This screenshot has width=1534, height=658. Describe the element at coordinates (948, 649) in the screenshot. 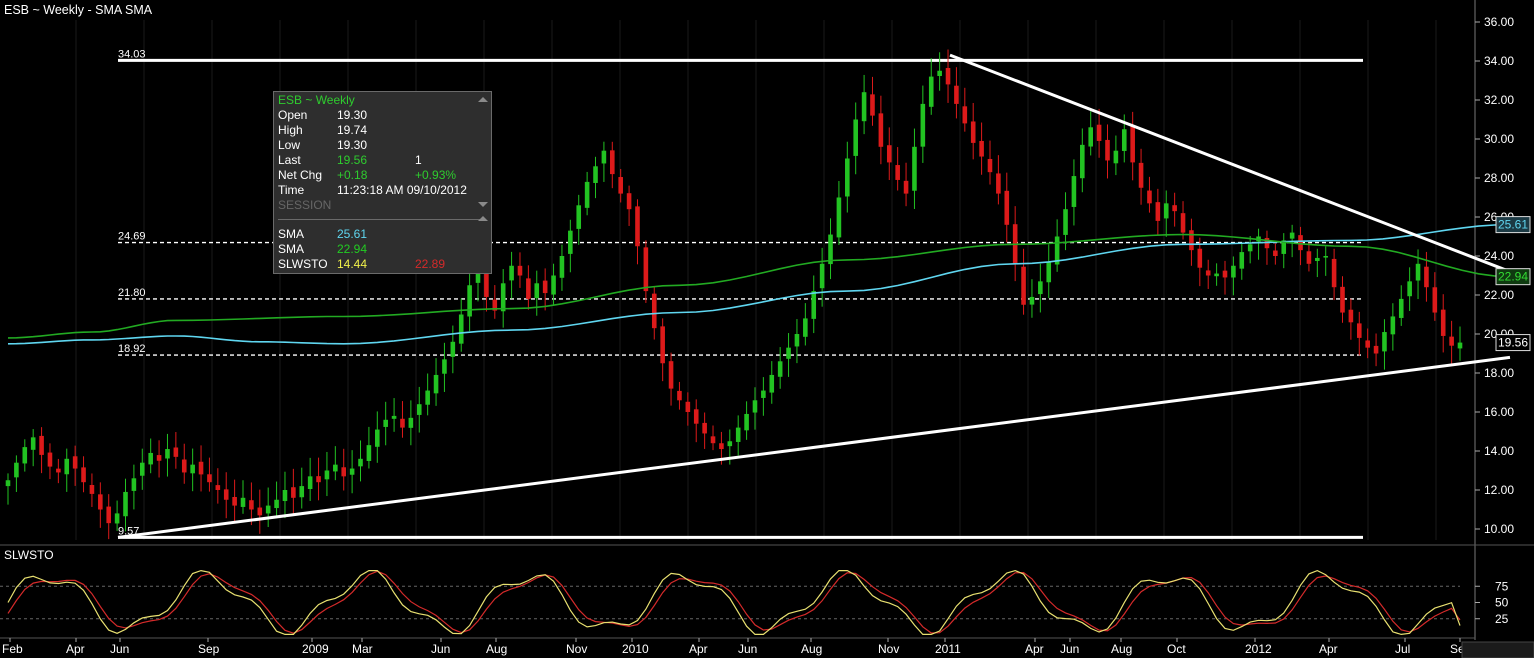

I see `x-tick-label: 2011` at that location.